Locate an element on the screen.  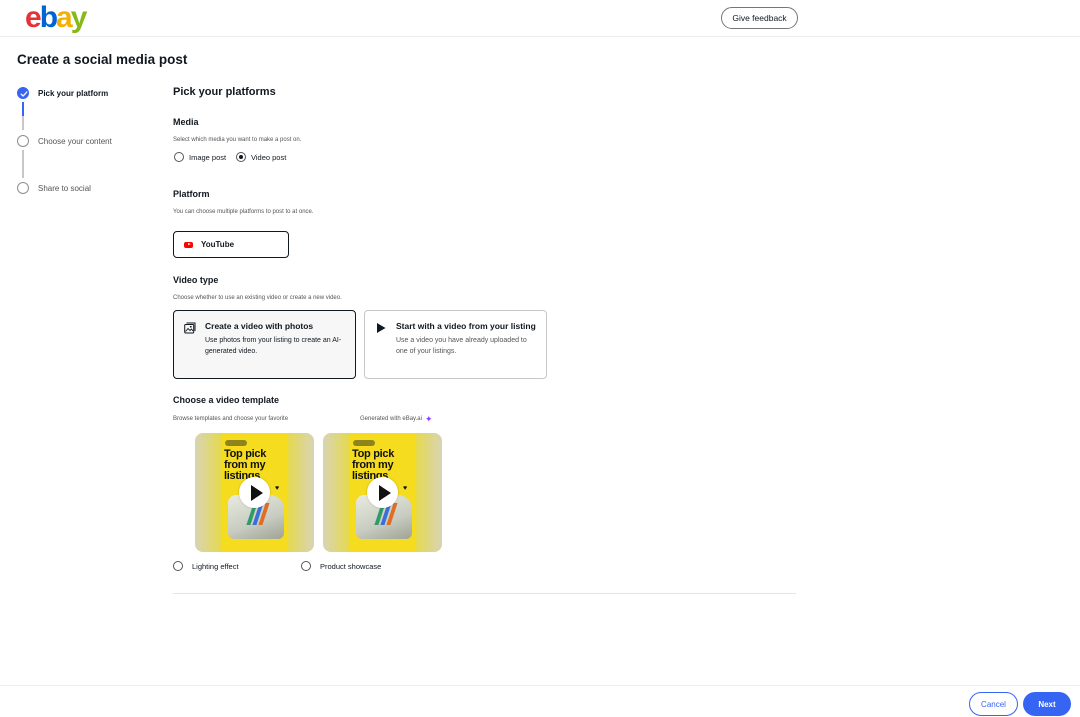
logo-letter-a: a is located at coordinates (64, 17).